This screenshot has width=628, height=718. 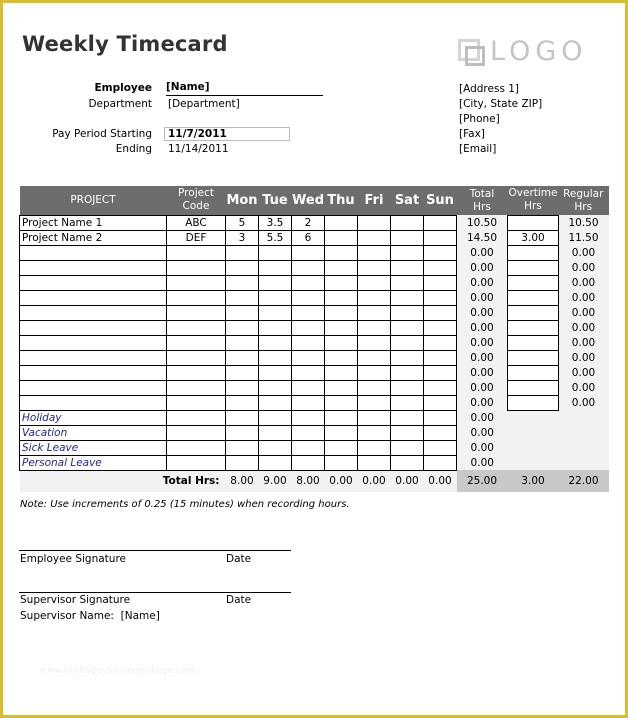 What do you see at coordinates (477, 149) in the screenshot?
I see `email: [Email]` at bounding box center [477, 149].